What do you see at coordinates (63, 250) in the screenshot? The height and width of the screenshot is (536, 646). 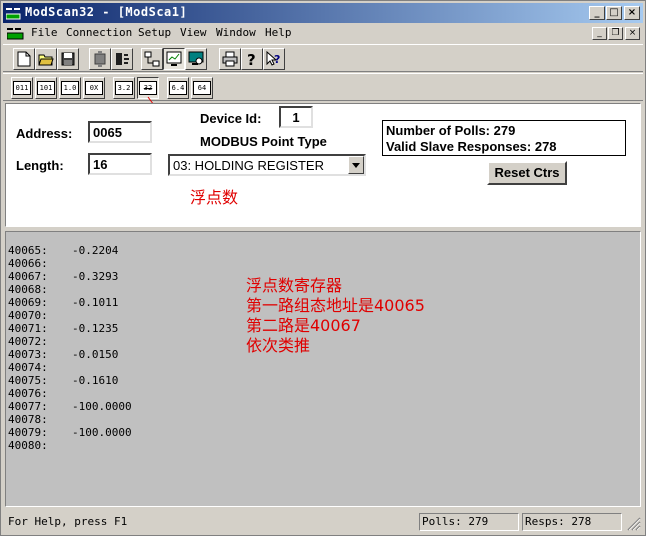 I see `register-row: 40065: -0.2204` at bounding box center [63, 250].